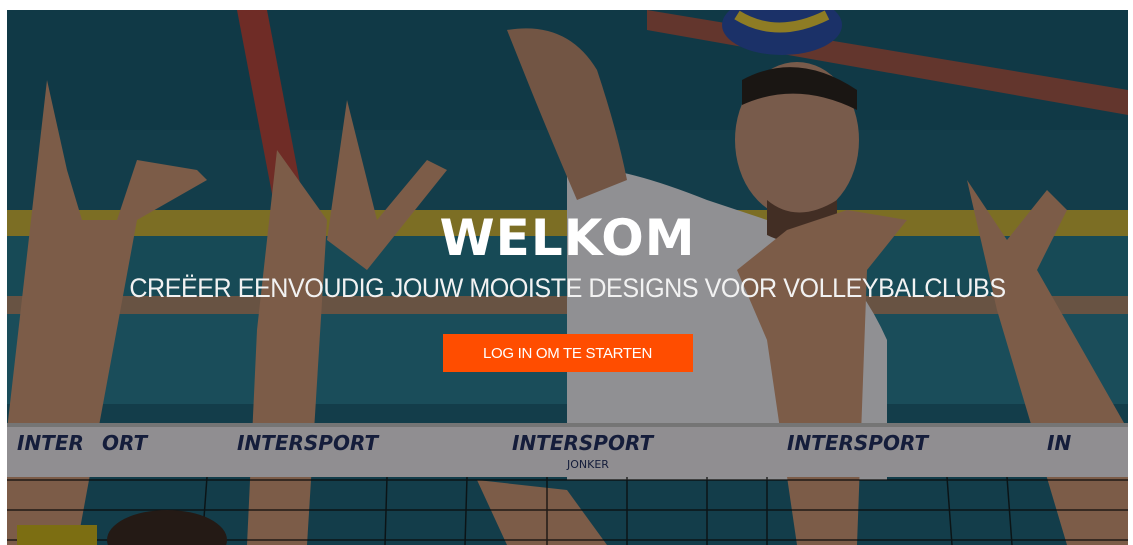  I want to click on login-start-button: LOG IN OM TE STARTEN, so click(567, 353).